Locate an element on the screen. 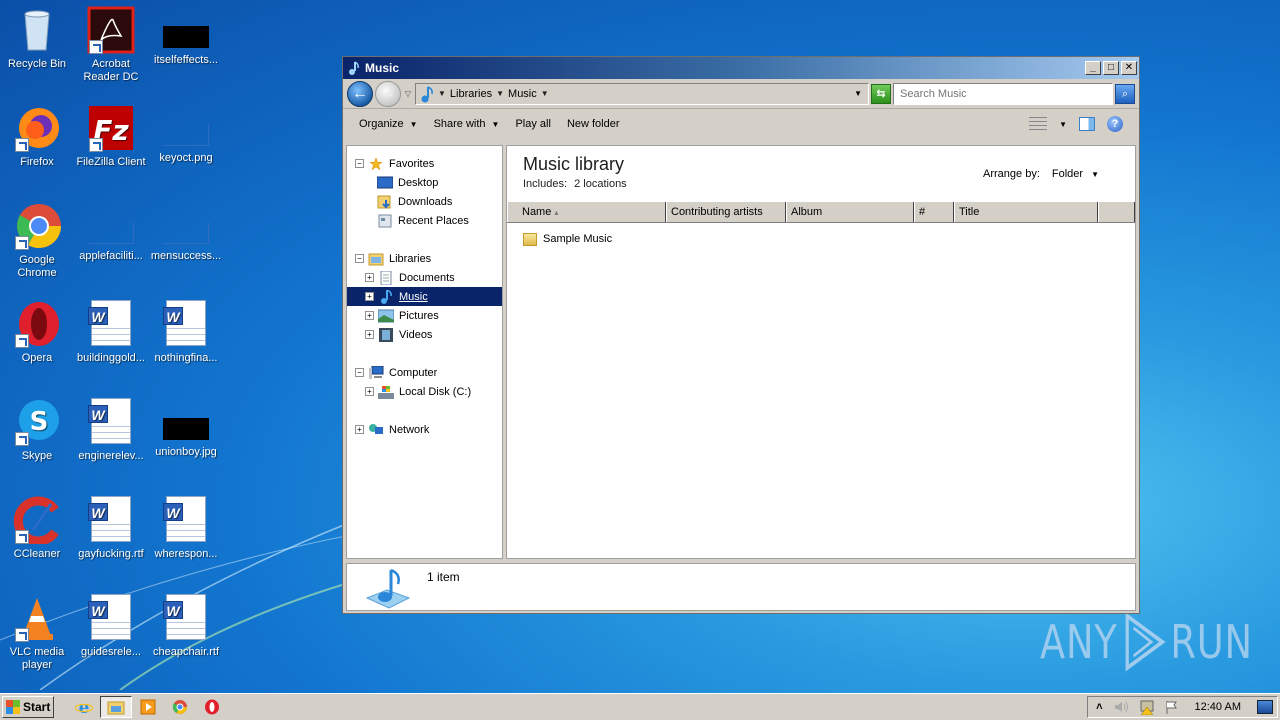 This screenshot has width=1280, height=720. organize-button: Organize ▼ is located at coordinates (388, 124).